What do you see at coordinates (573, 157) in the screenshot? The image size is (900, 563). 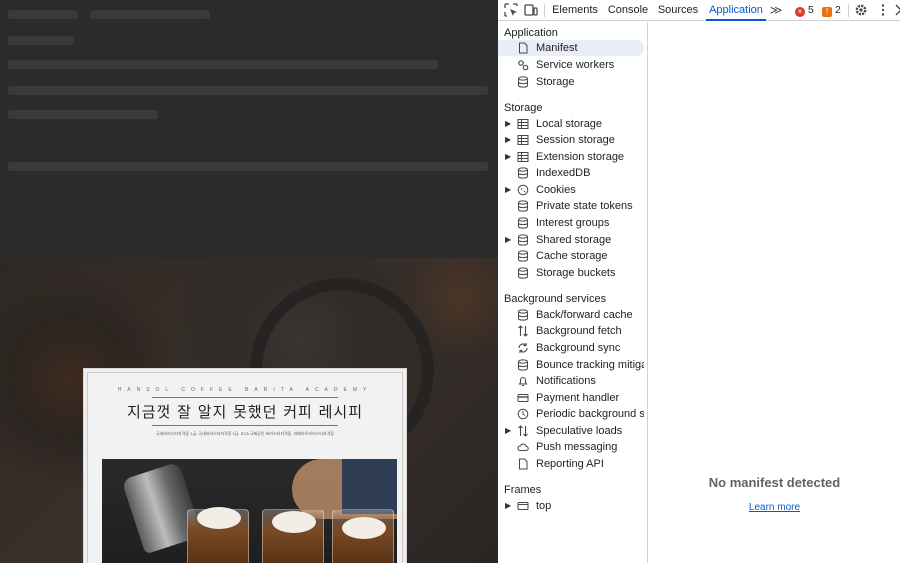 I see `sidebar-item-extension-storage: ▶ Extension storage` at bounding box center [573, 157].